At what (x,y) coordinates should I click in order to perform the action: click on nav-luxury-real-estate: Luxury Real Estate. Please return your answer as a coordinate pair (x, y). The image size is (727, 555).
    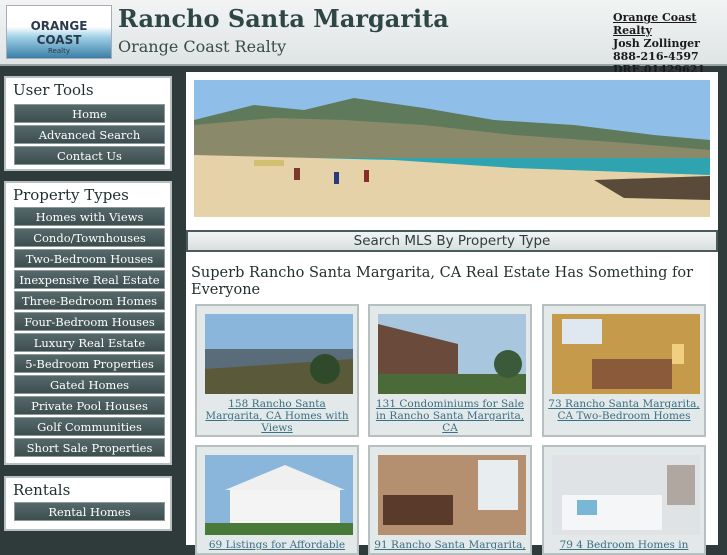
    Looking at the image, I should click on (89, 342).